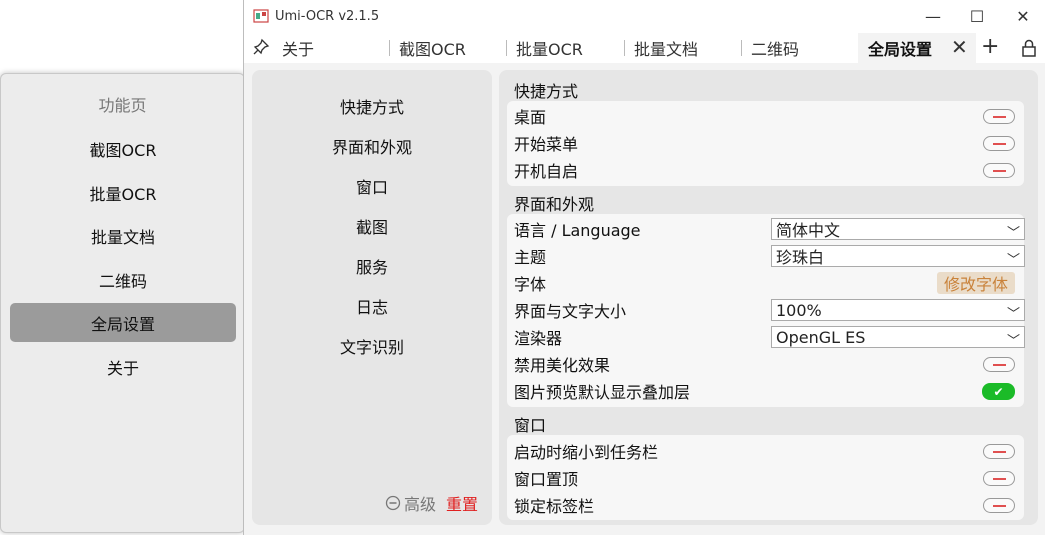  I want to click on change-font-button: 修改字体, so click(975, 283).